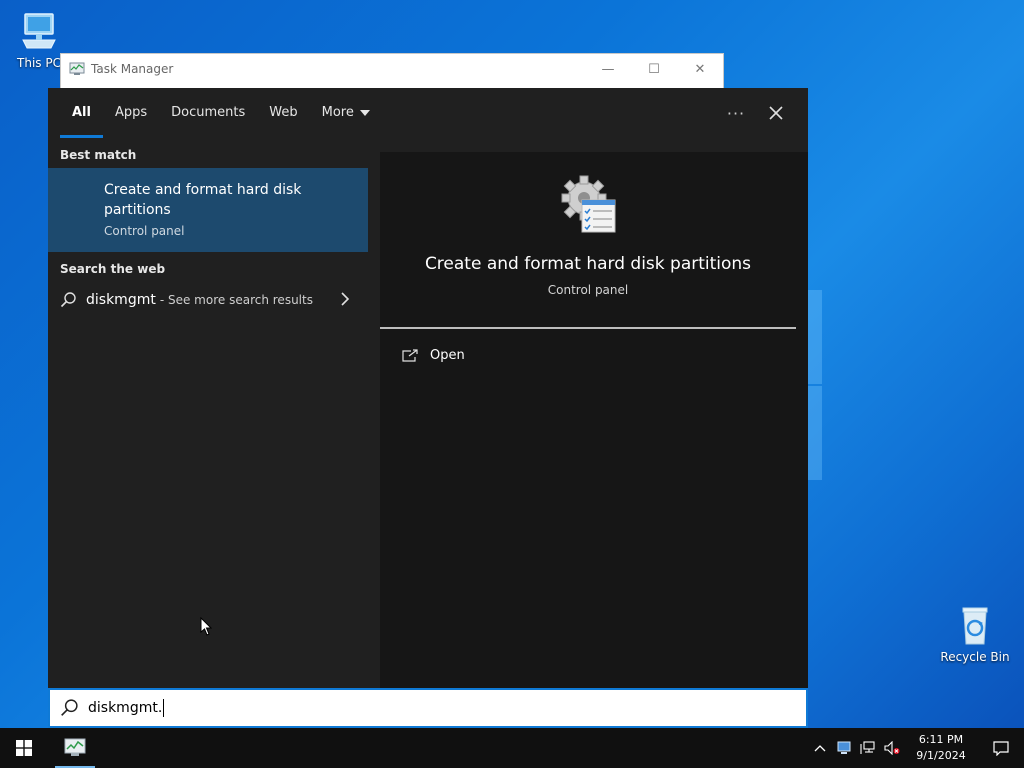  I want to click on close-icon: ✕, so click(700, 69).